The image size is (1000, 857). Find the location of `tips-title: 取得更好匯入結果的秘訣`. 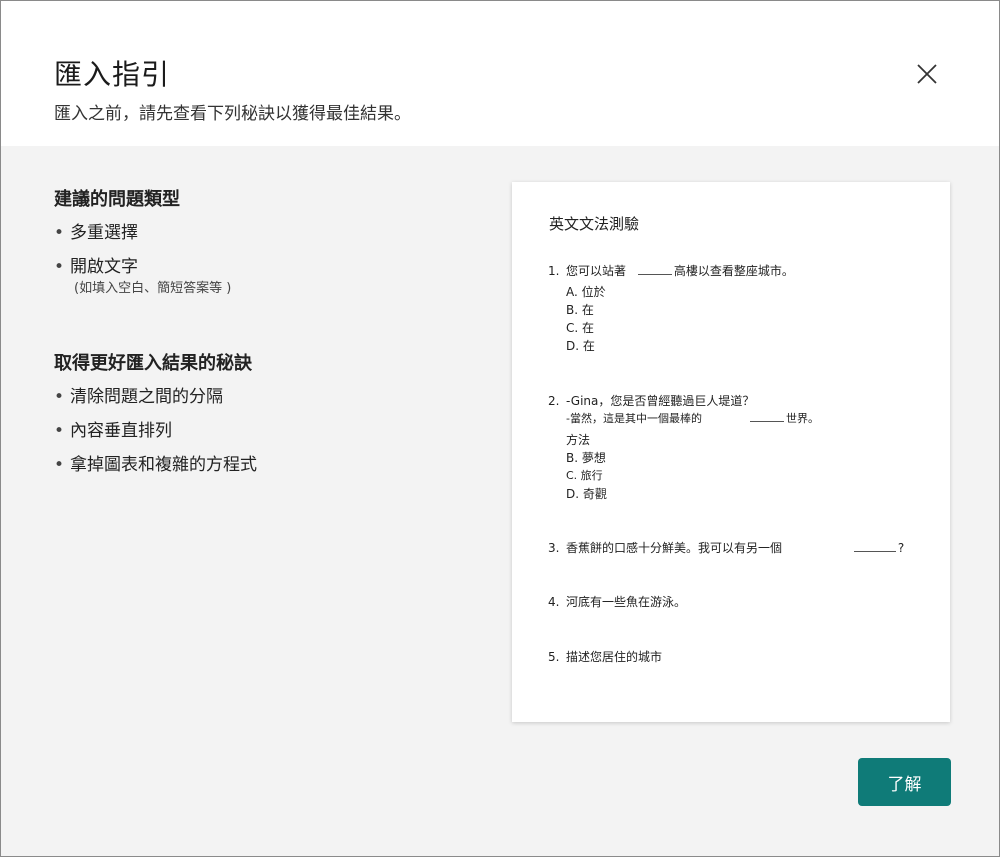

tips-title: 取得更好匯入結果的秘訣 is located at coordinates (153, 363).